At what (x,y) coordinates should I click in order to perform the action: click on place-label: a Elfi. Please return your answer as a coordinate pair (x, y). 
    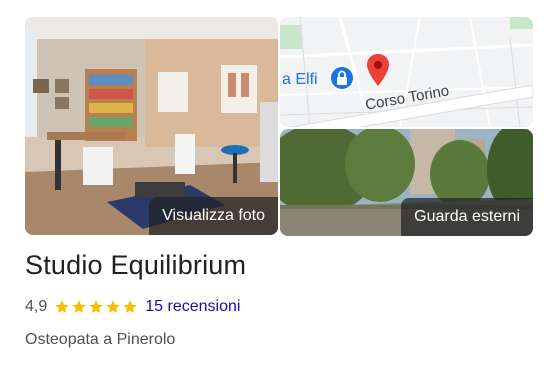
    Looking at the image, I should click on (300, 79).